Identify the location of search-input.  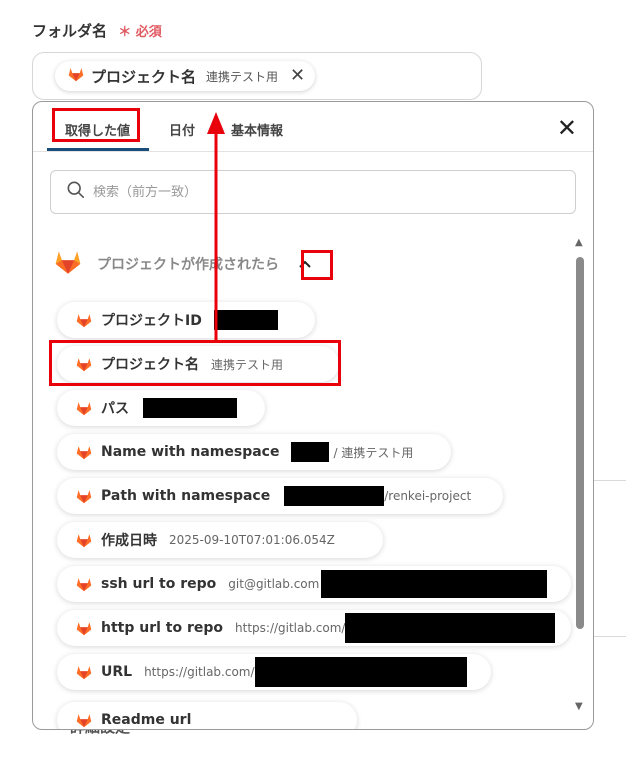
(293, 192).